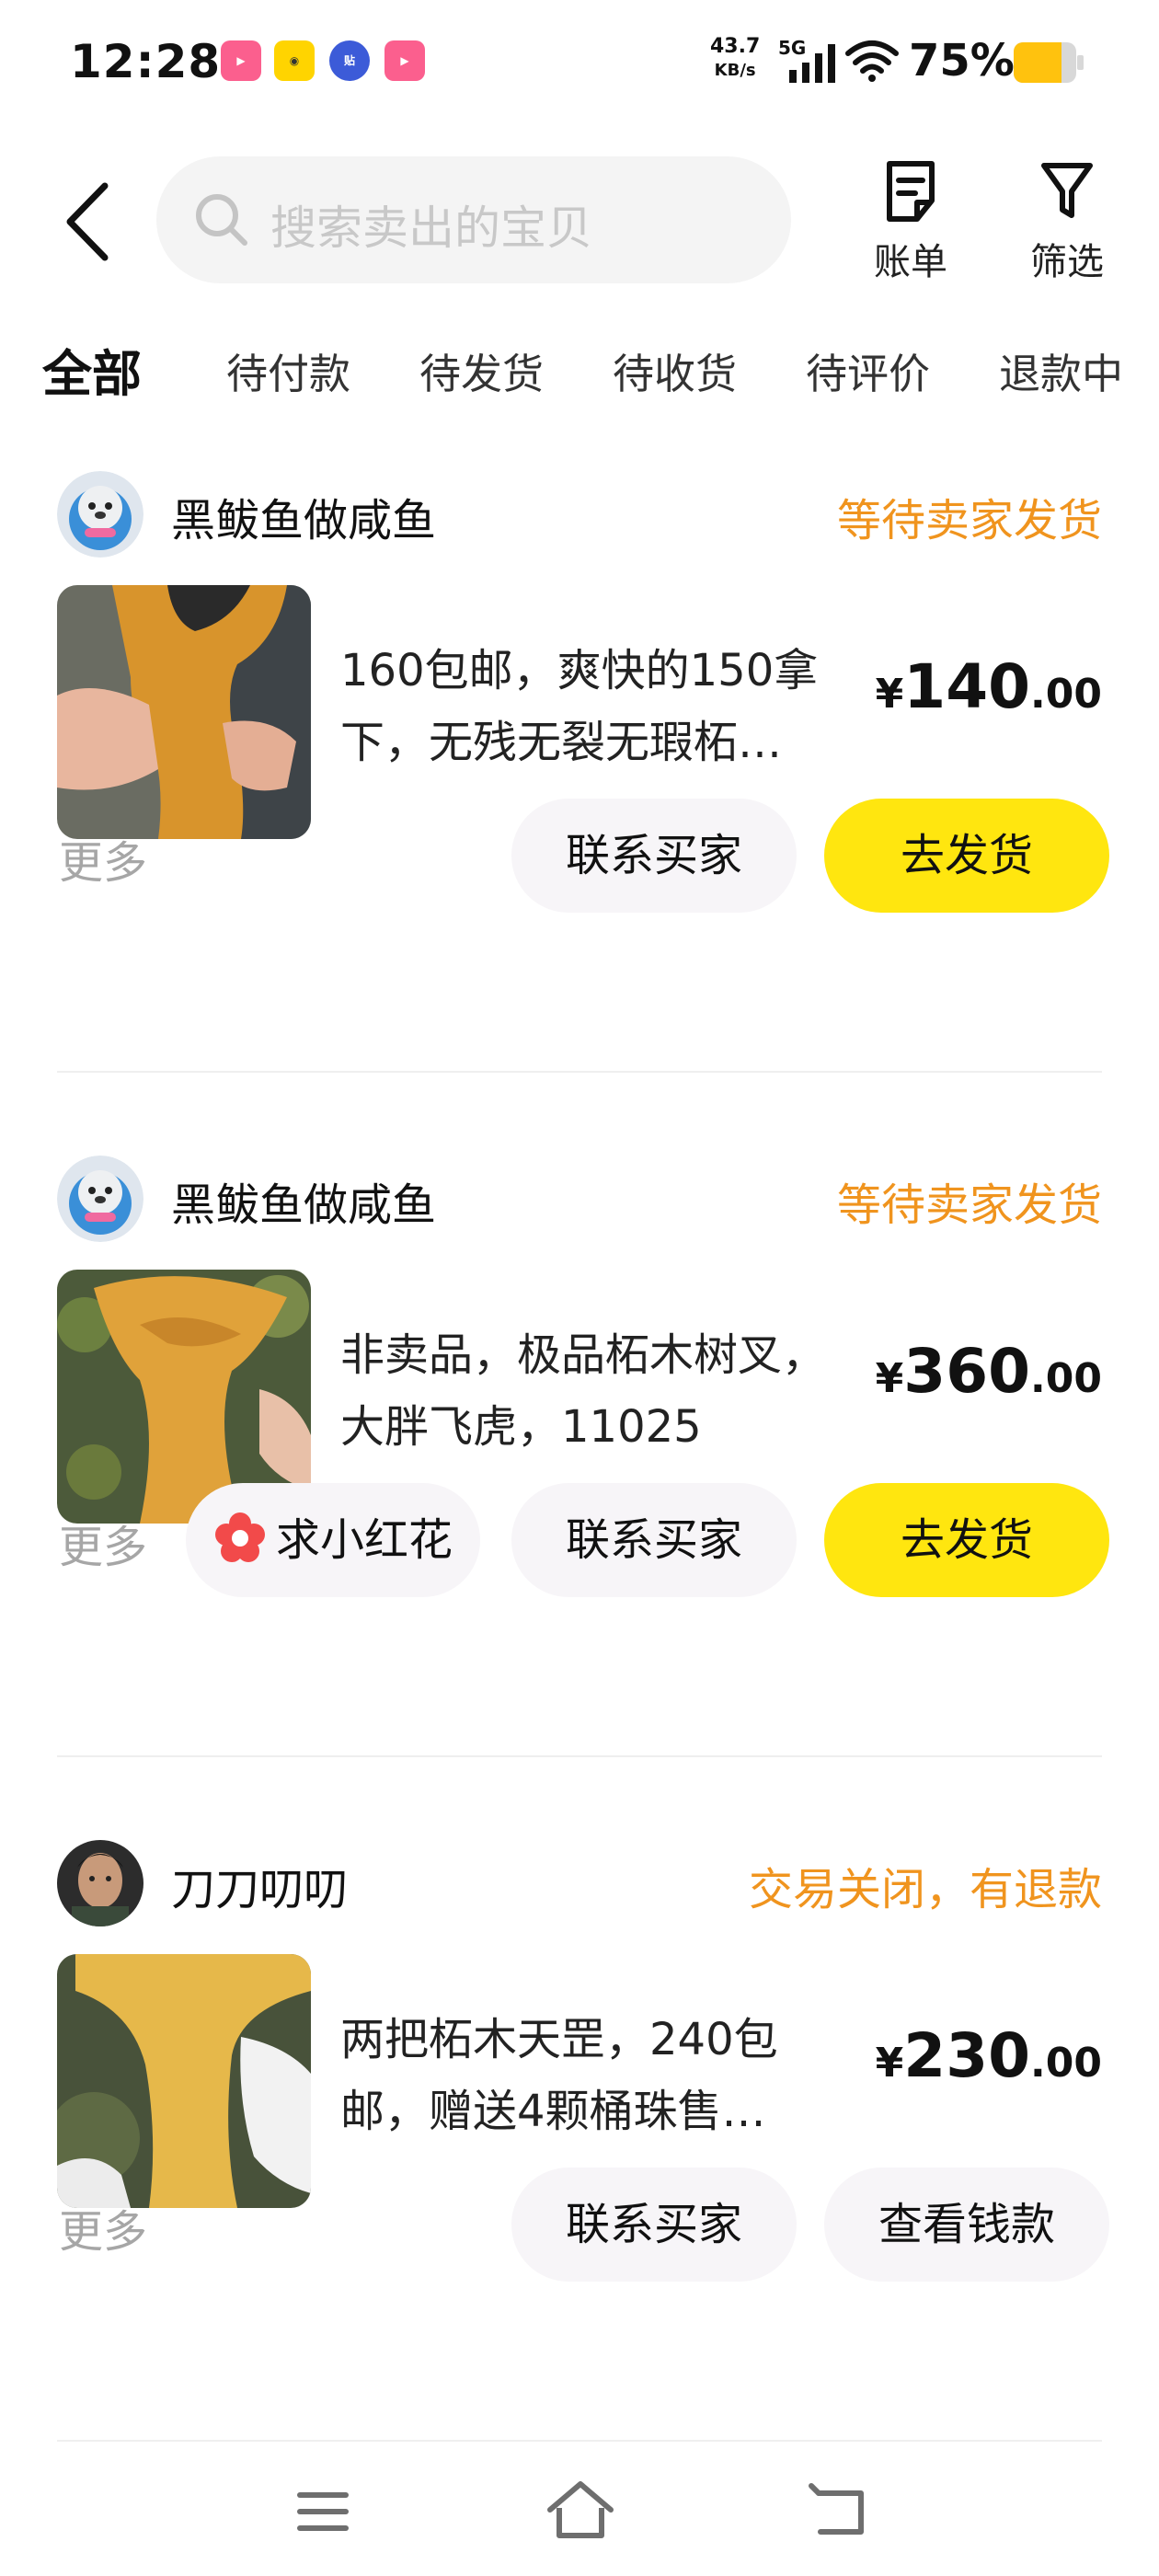 This screenshot has height=2576, width=1159. Describe the element at coordinates (364, 1540) in the screenshot. I see `request-flower-label: 求小红花` at that location.